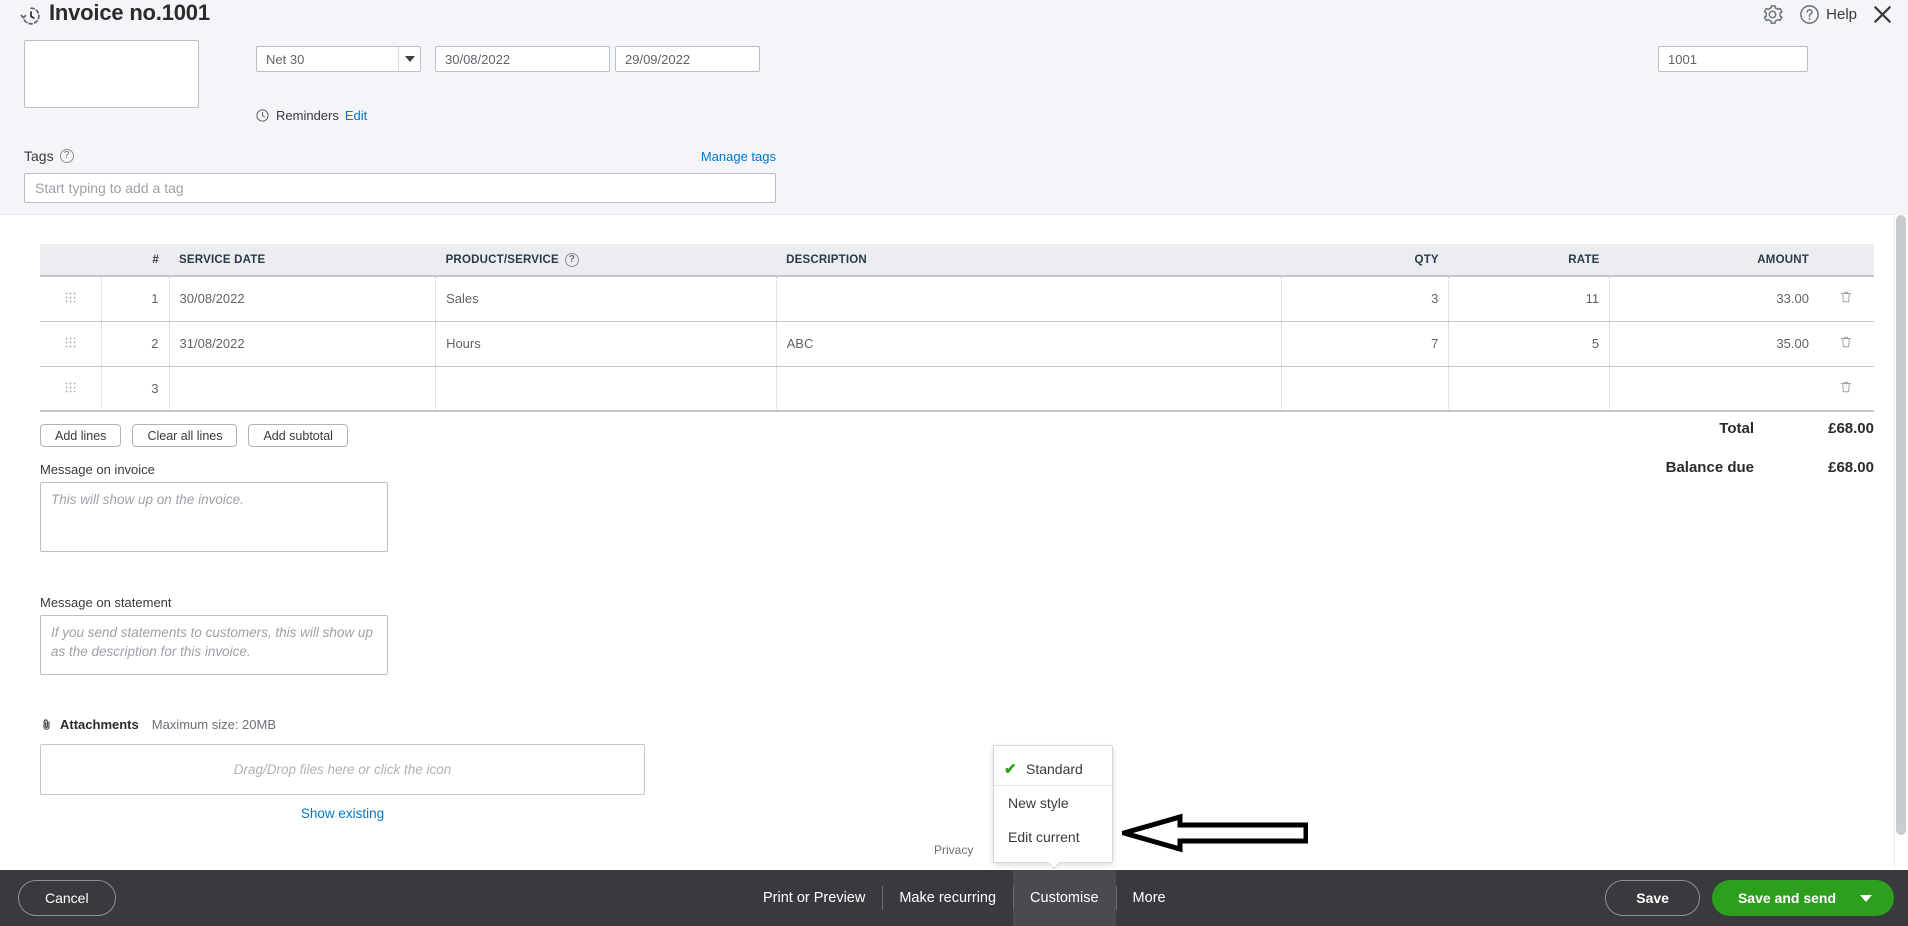 The height and width of the screenshot is (926, 1908). What do you see at coordinates (302, 260) in the screenshot?
I see `col-service-date: SERVICE DATE` at bounding box center [302, 260].